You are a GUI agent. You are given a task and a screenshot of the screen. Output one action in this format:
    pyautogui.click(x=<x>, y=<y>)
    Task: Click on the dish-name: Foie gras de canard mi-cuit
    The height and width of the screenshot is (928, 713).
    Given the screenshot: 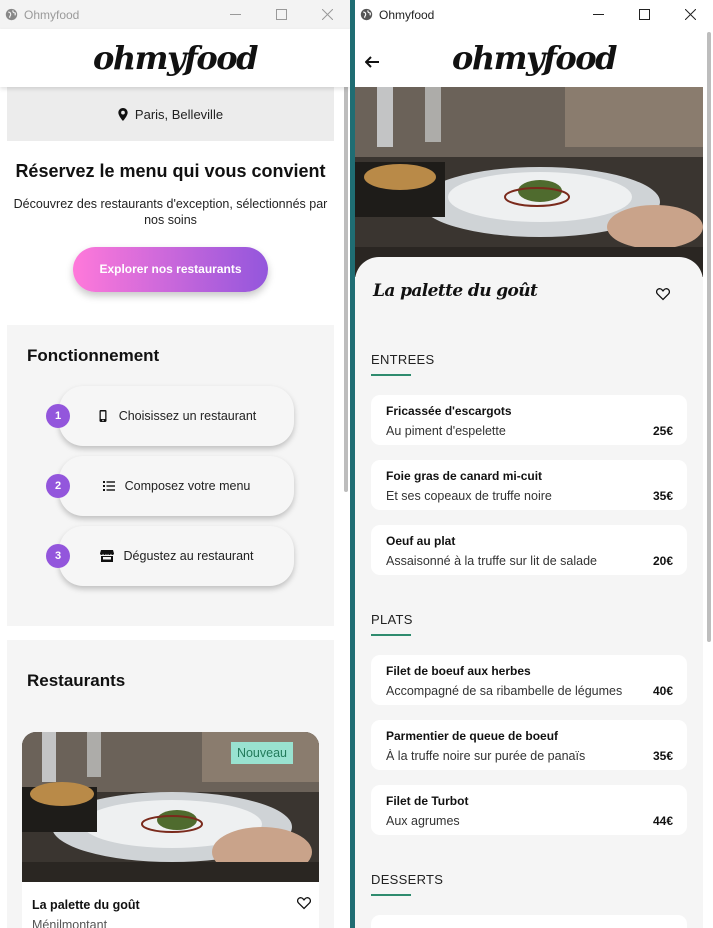 What is the action you would take?
    pyautogui.click(x=464, y=476)
    